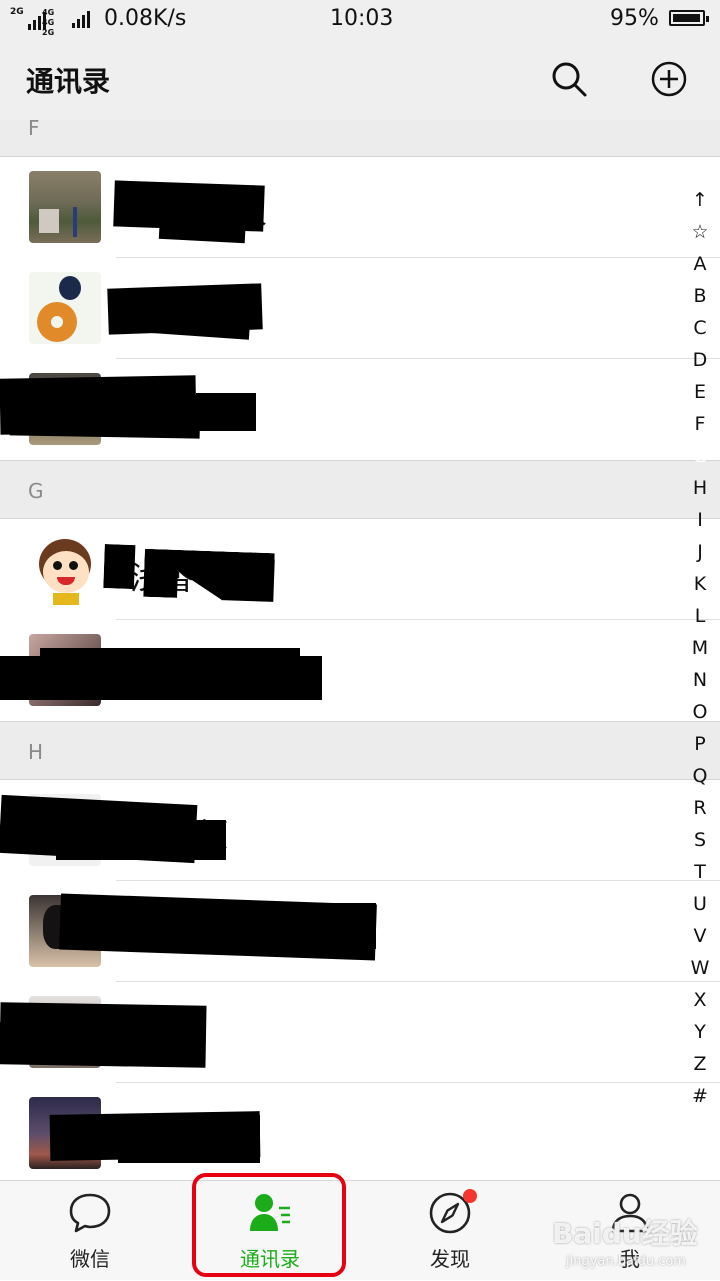 The image size is (720, 1281). I want to click on index-letter-y: Y, so click(700, 1032).